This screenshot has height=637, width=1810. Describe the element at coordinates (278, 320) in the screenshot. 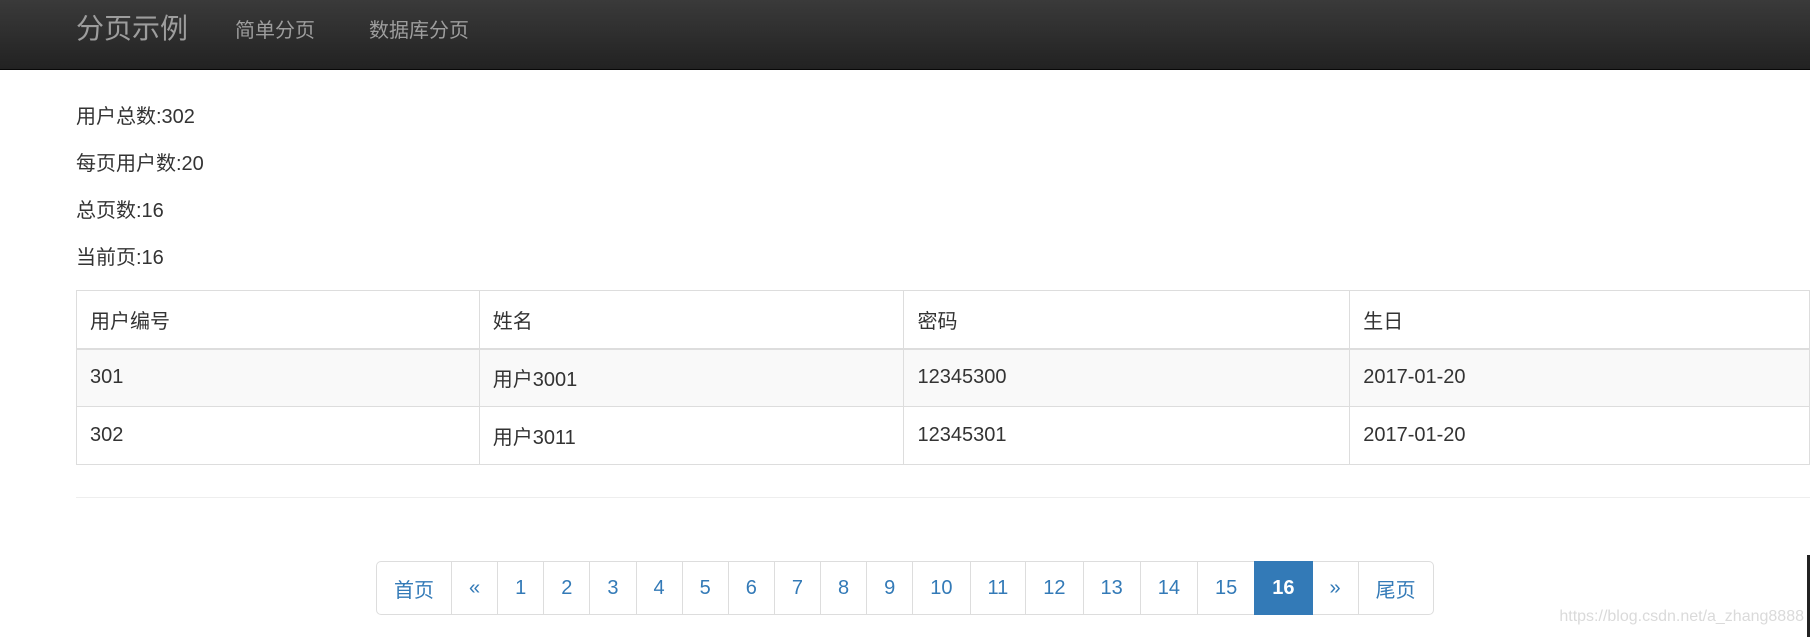

I see `header-user-id: 用户编号` at that location.